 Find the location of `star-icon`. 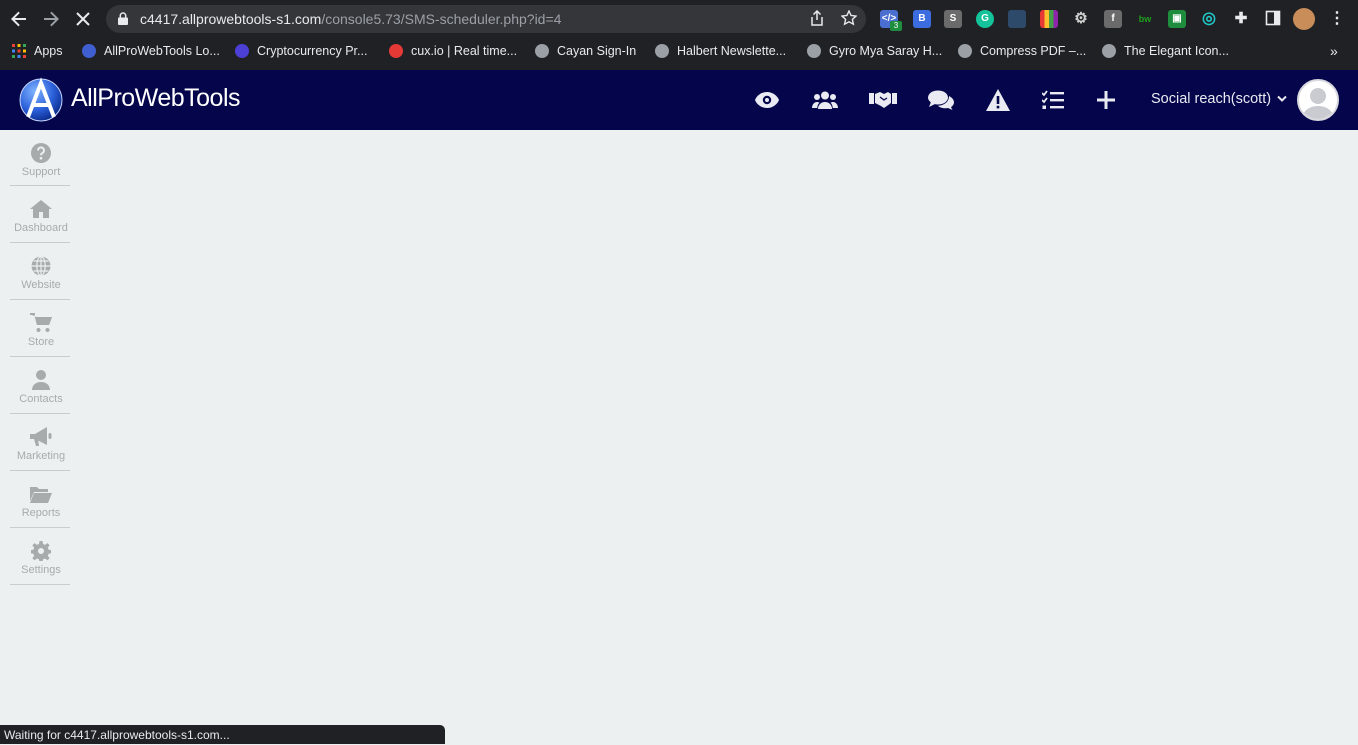

star-icon is located at coordinates (849, 18).